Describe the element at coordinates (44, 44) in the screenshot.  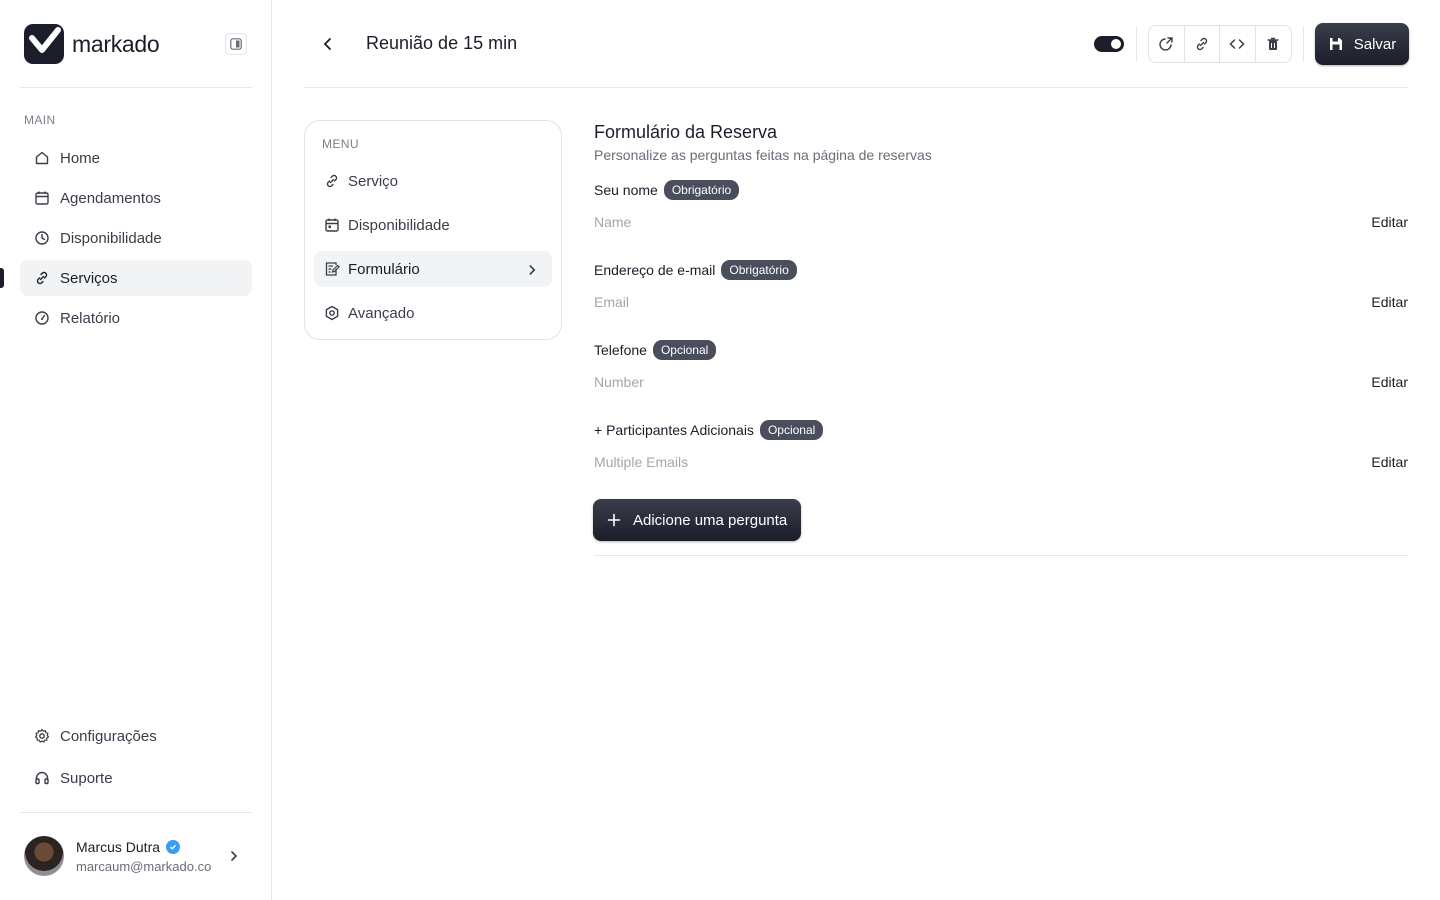
I see `markado-logo-icon` at that location.